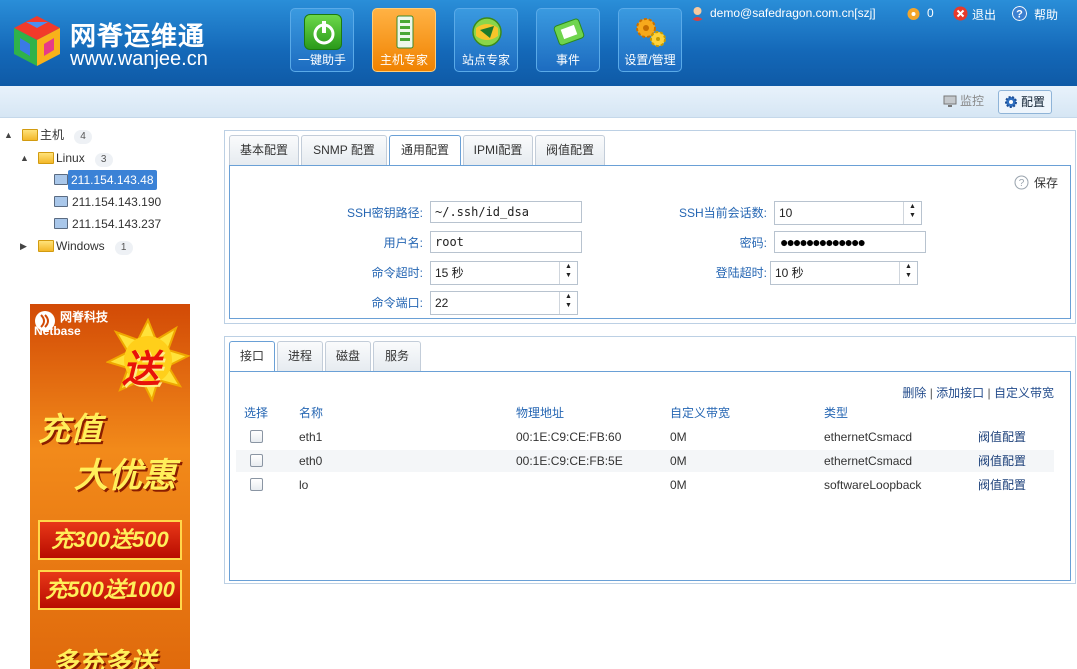 Image resolution: width=1077 pixels, height=669 pixels. What do you see at coordinates (403, 60) in the screenshot?
I see `nav-label: 主机专家` at bounding box center [403, 60].